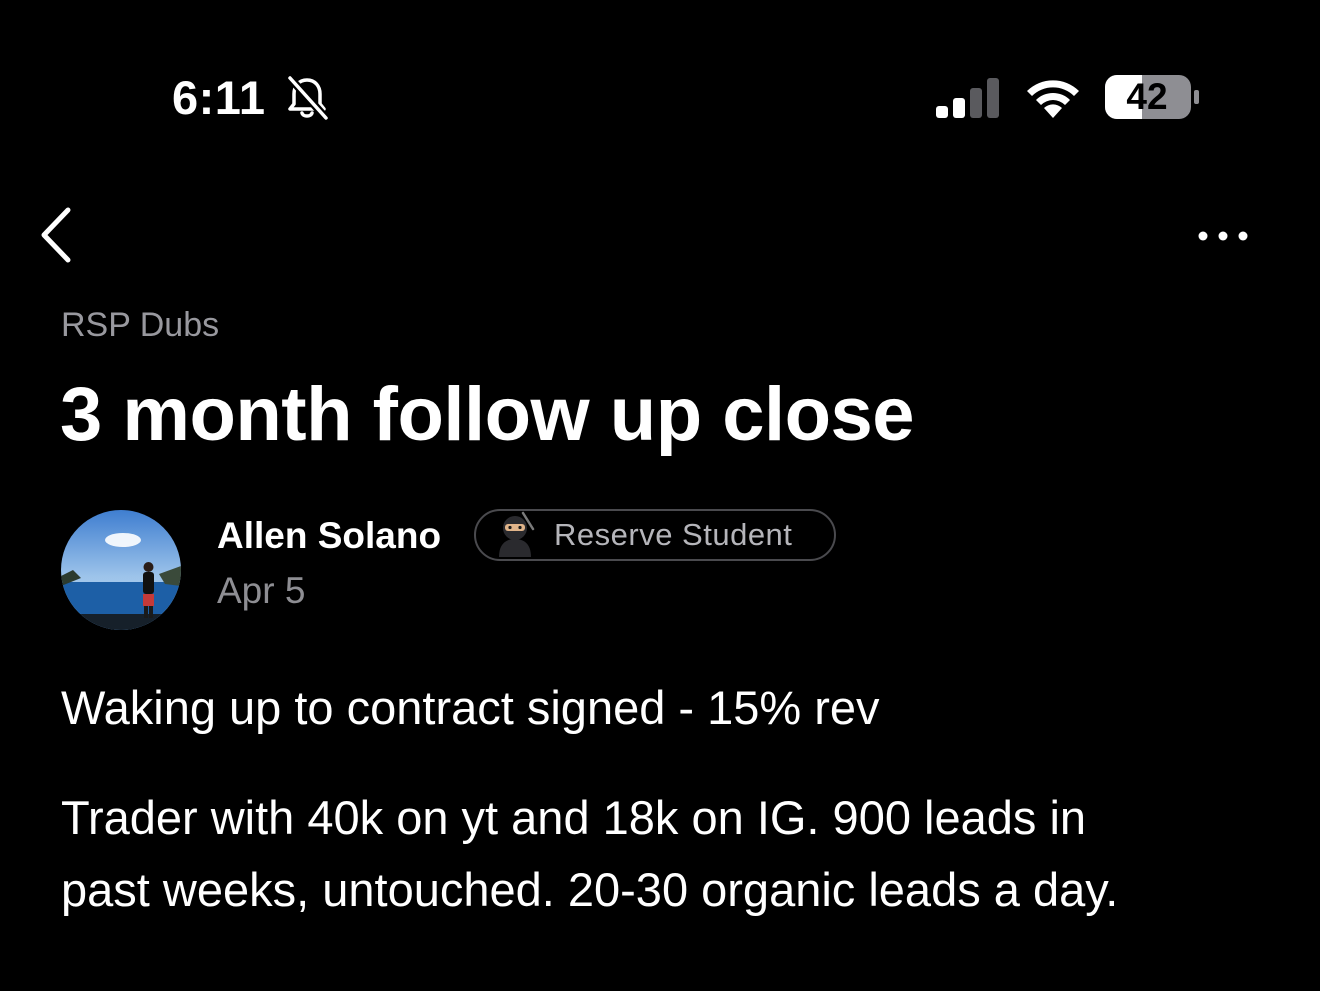 This screenshot has width=1320, height=991. I want to click on post-category: RSP Dubs, so click(140, 325).